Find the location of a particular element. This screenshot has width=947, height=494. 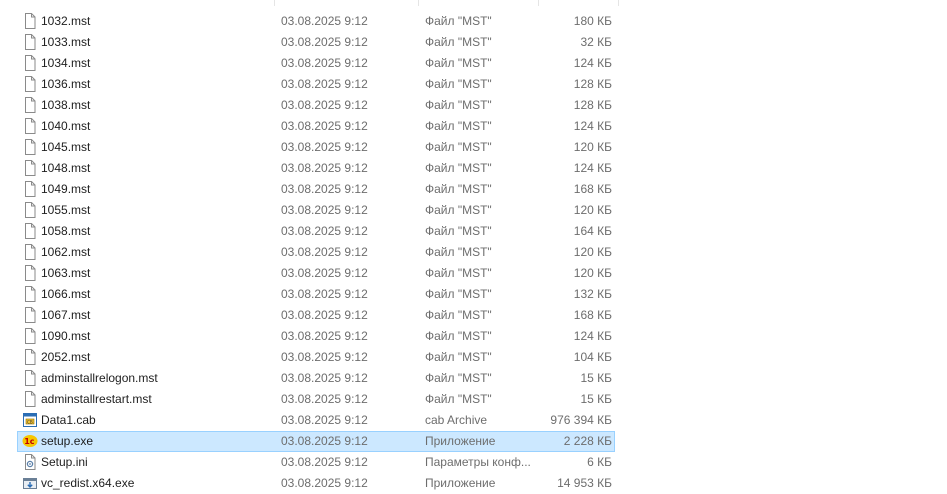

file-row: 2052.mst 03.08.2025 9:12 Файл "MST" 104 КБ is located at coordinates (316, 357).